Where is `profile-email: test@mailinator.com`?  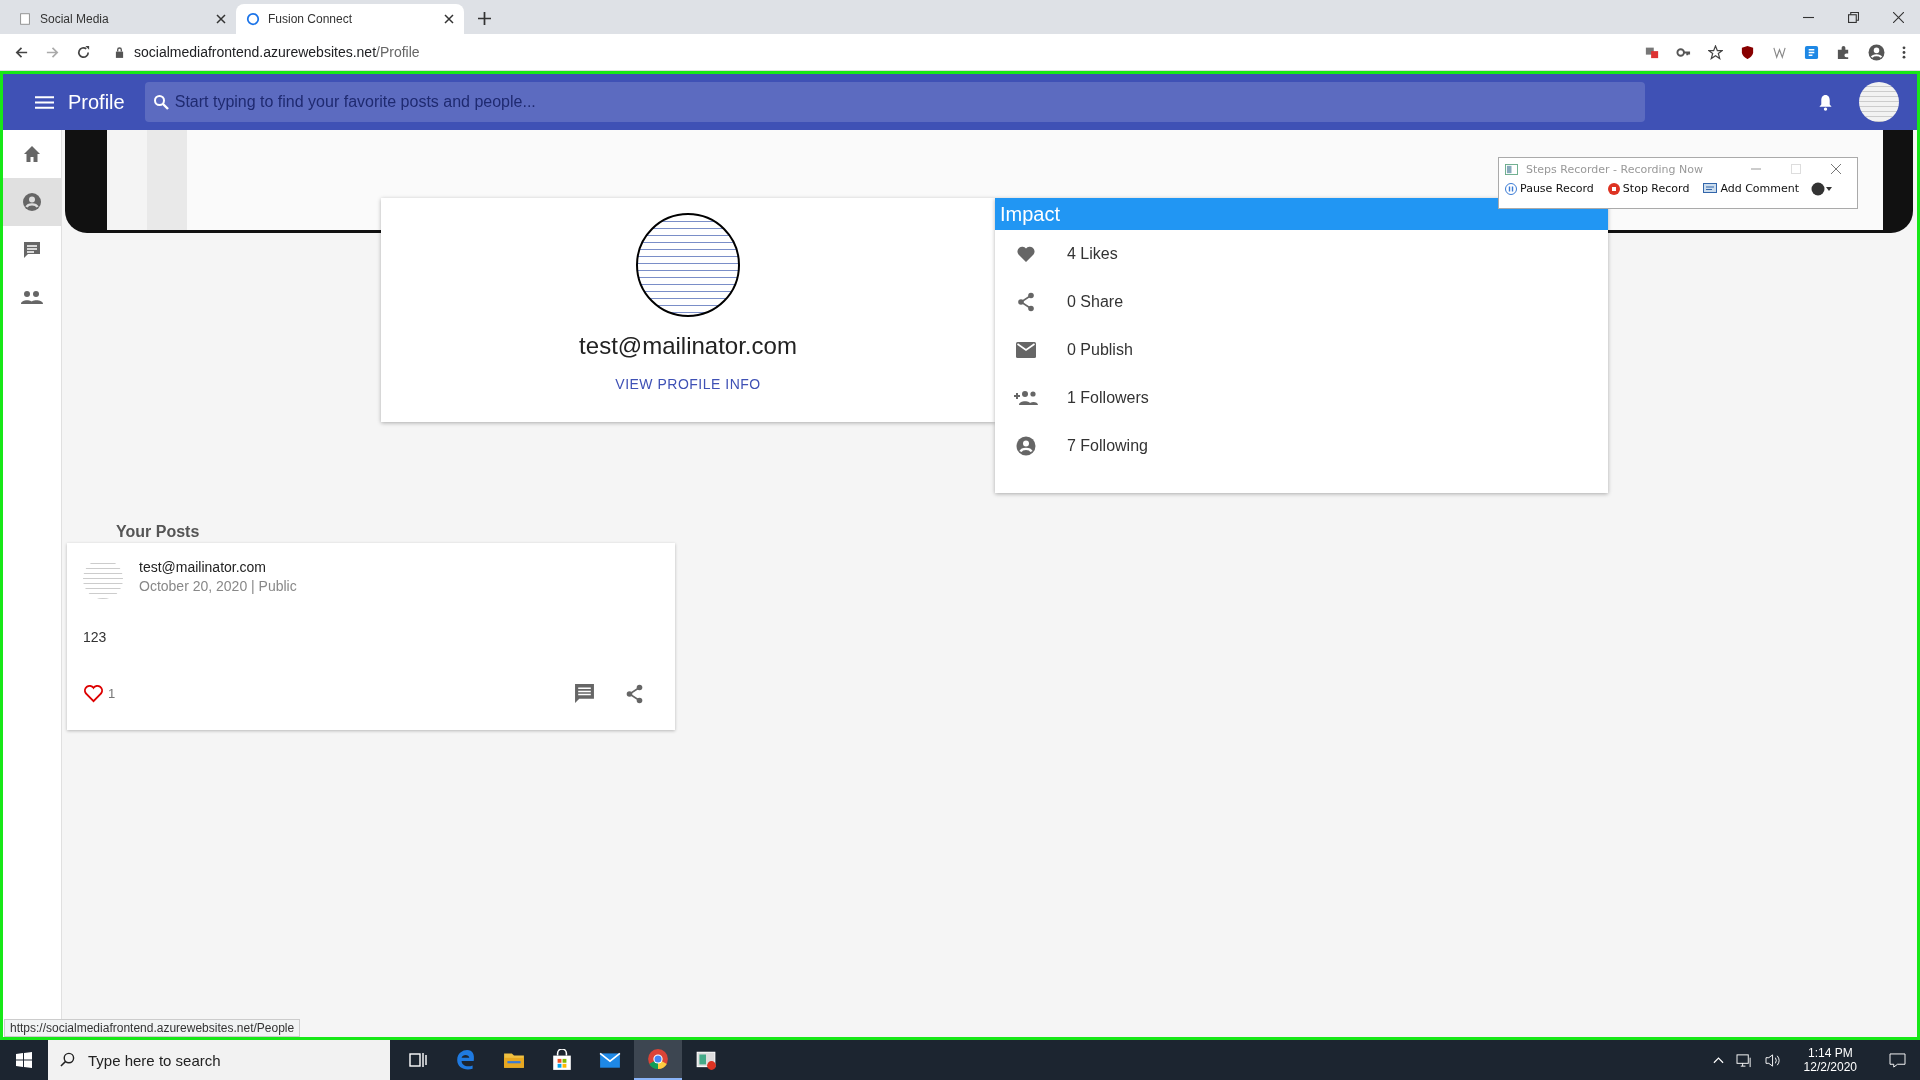 profile-email: test@mailinator.com is located at coordinates (688, 346).